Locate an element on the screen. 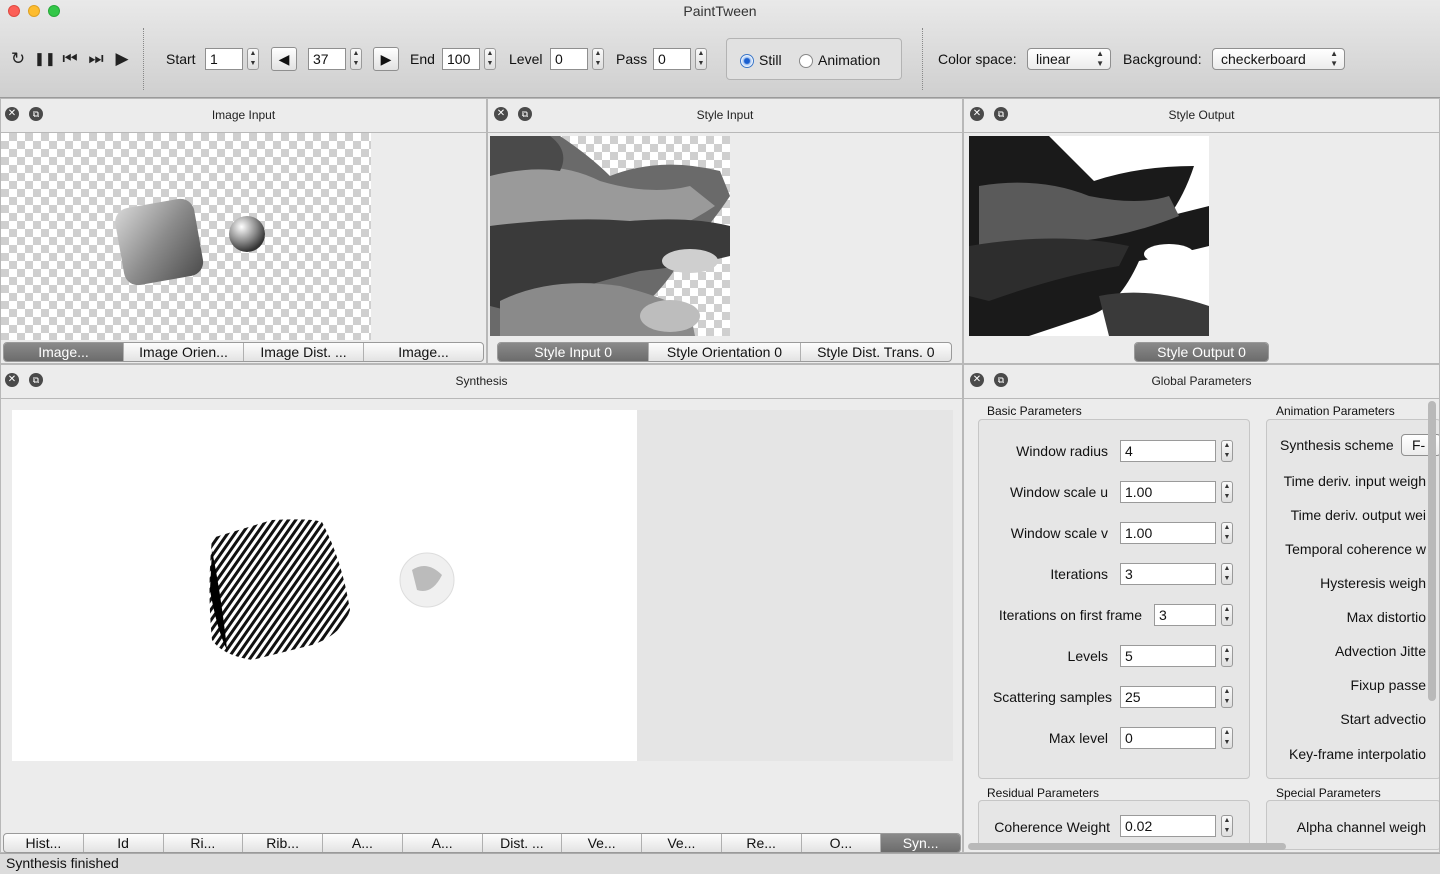  status-bar: Synthesis finished is located at coordinates (720, 863).